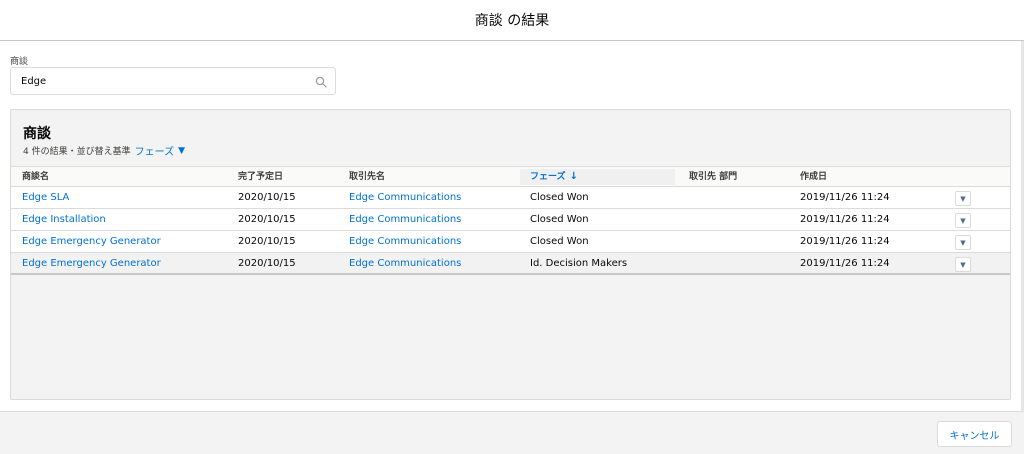 The image size is (1024, 454). What do you see at coordinates (45, 198) in the screenshot?
I see `opportunity-name-link: Edge SLA` at bounding box center [45, 198].